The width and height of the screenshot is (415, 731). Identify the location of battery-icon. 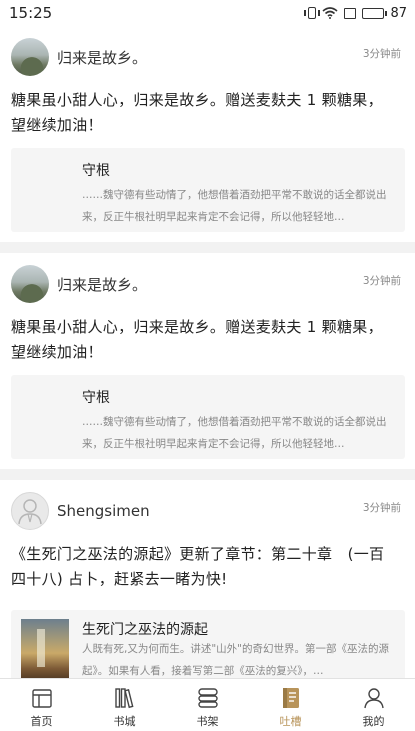
(375, 13).